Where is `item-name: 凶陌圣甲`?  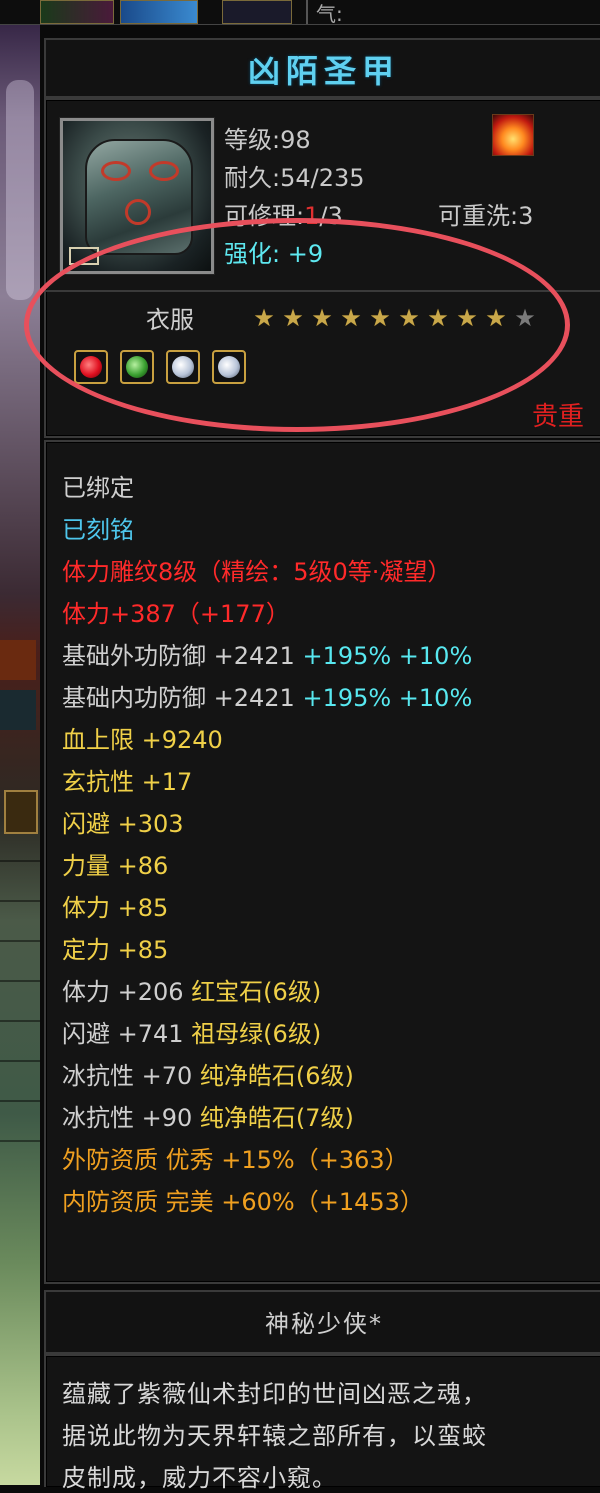 item-name: 凶陌圣甲 is located at coordinates (323, 71).